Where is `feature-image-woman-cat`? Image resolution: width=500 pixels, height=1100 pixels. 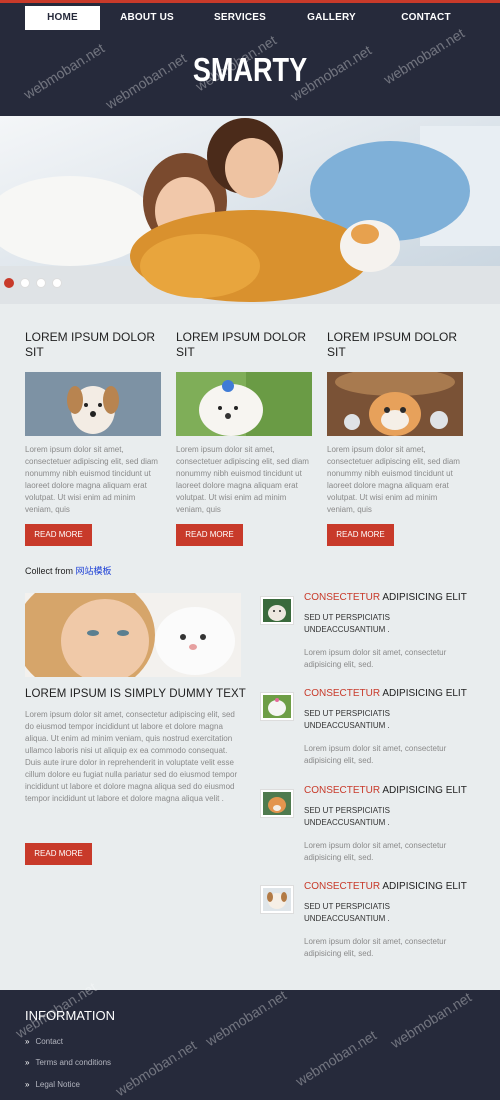
feature-image-woman-cat is located at coordinates (133, 635).